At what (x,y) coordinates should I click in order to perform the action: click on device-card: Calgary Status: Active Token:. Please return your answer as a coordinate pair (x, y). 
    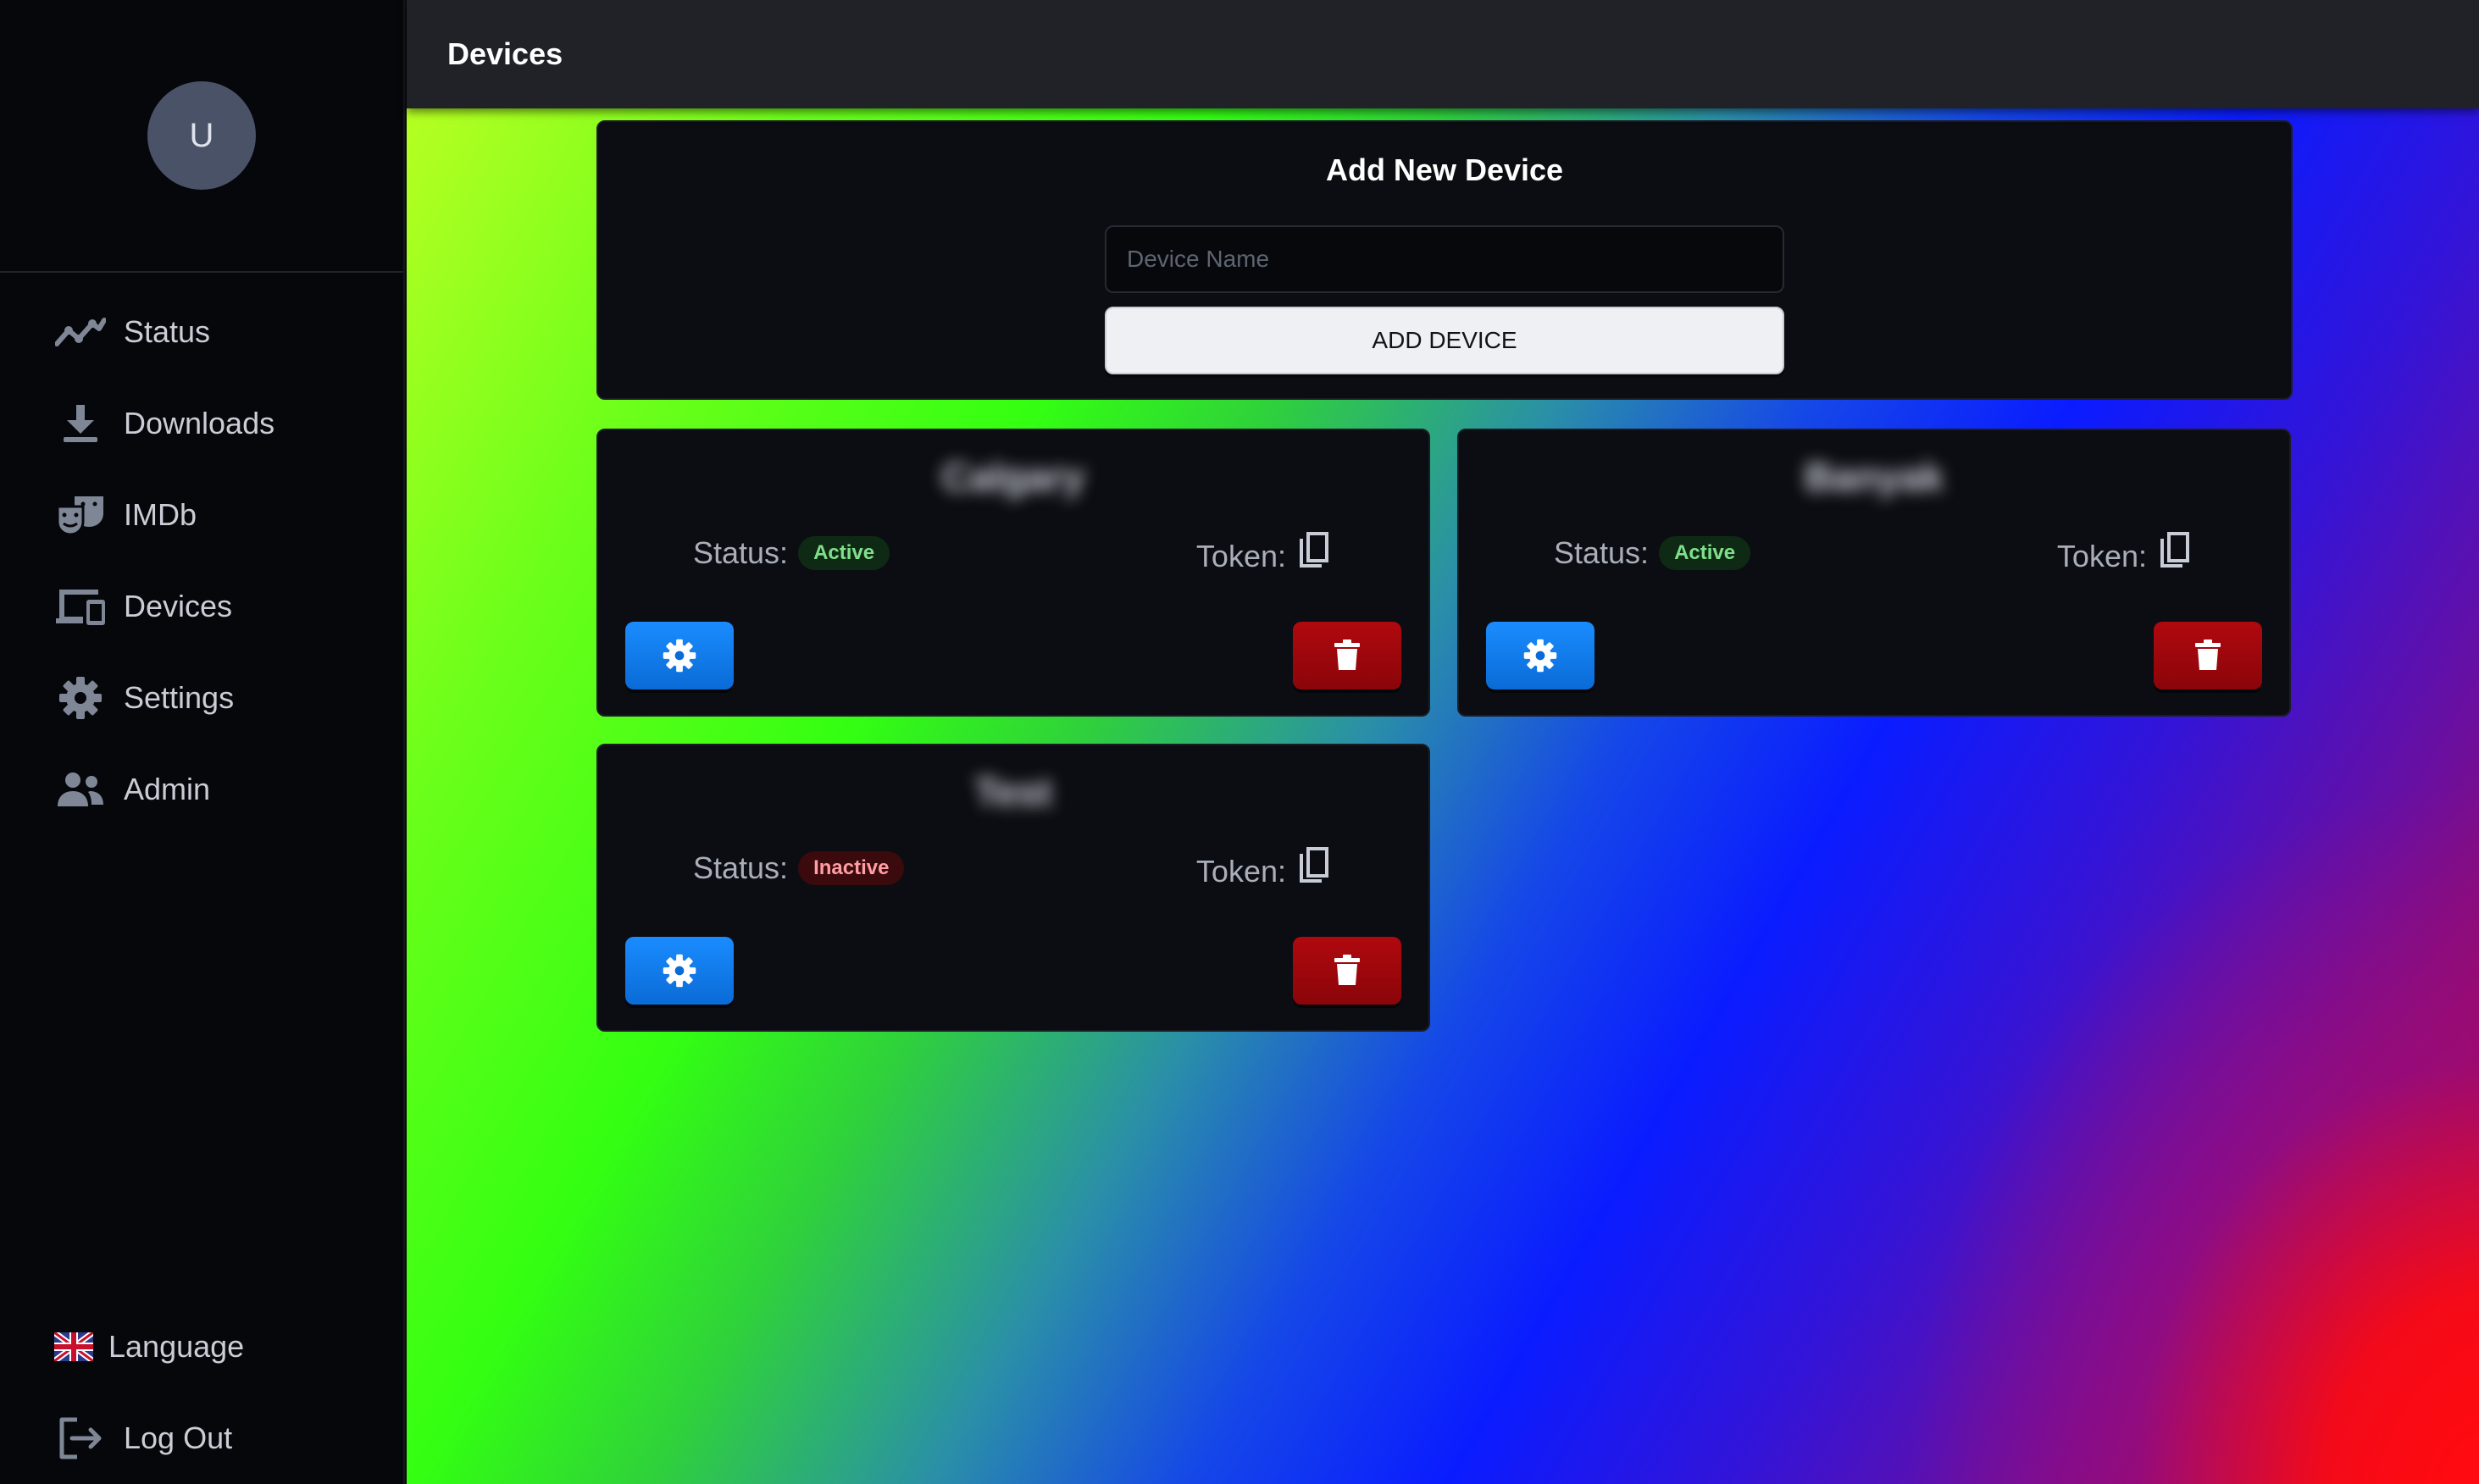
    Looking at the image, I should click on (1013, 573).